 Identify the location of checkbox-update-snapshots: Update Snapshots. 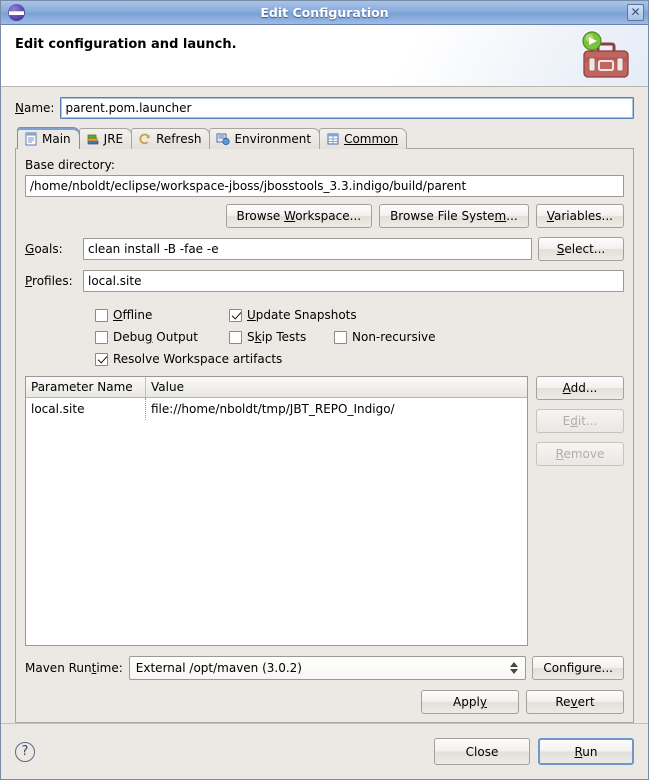
(293, 315).